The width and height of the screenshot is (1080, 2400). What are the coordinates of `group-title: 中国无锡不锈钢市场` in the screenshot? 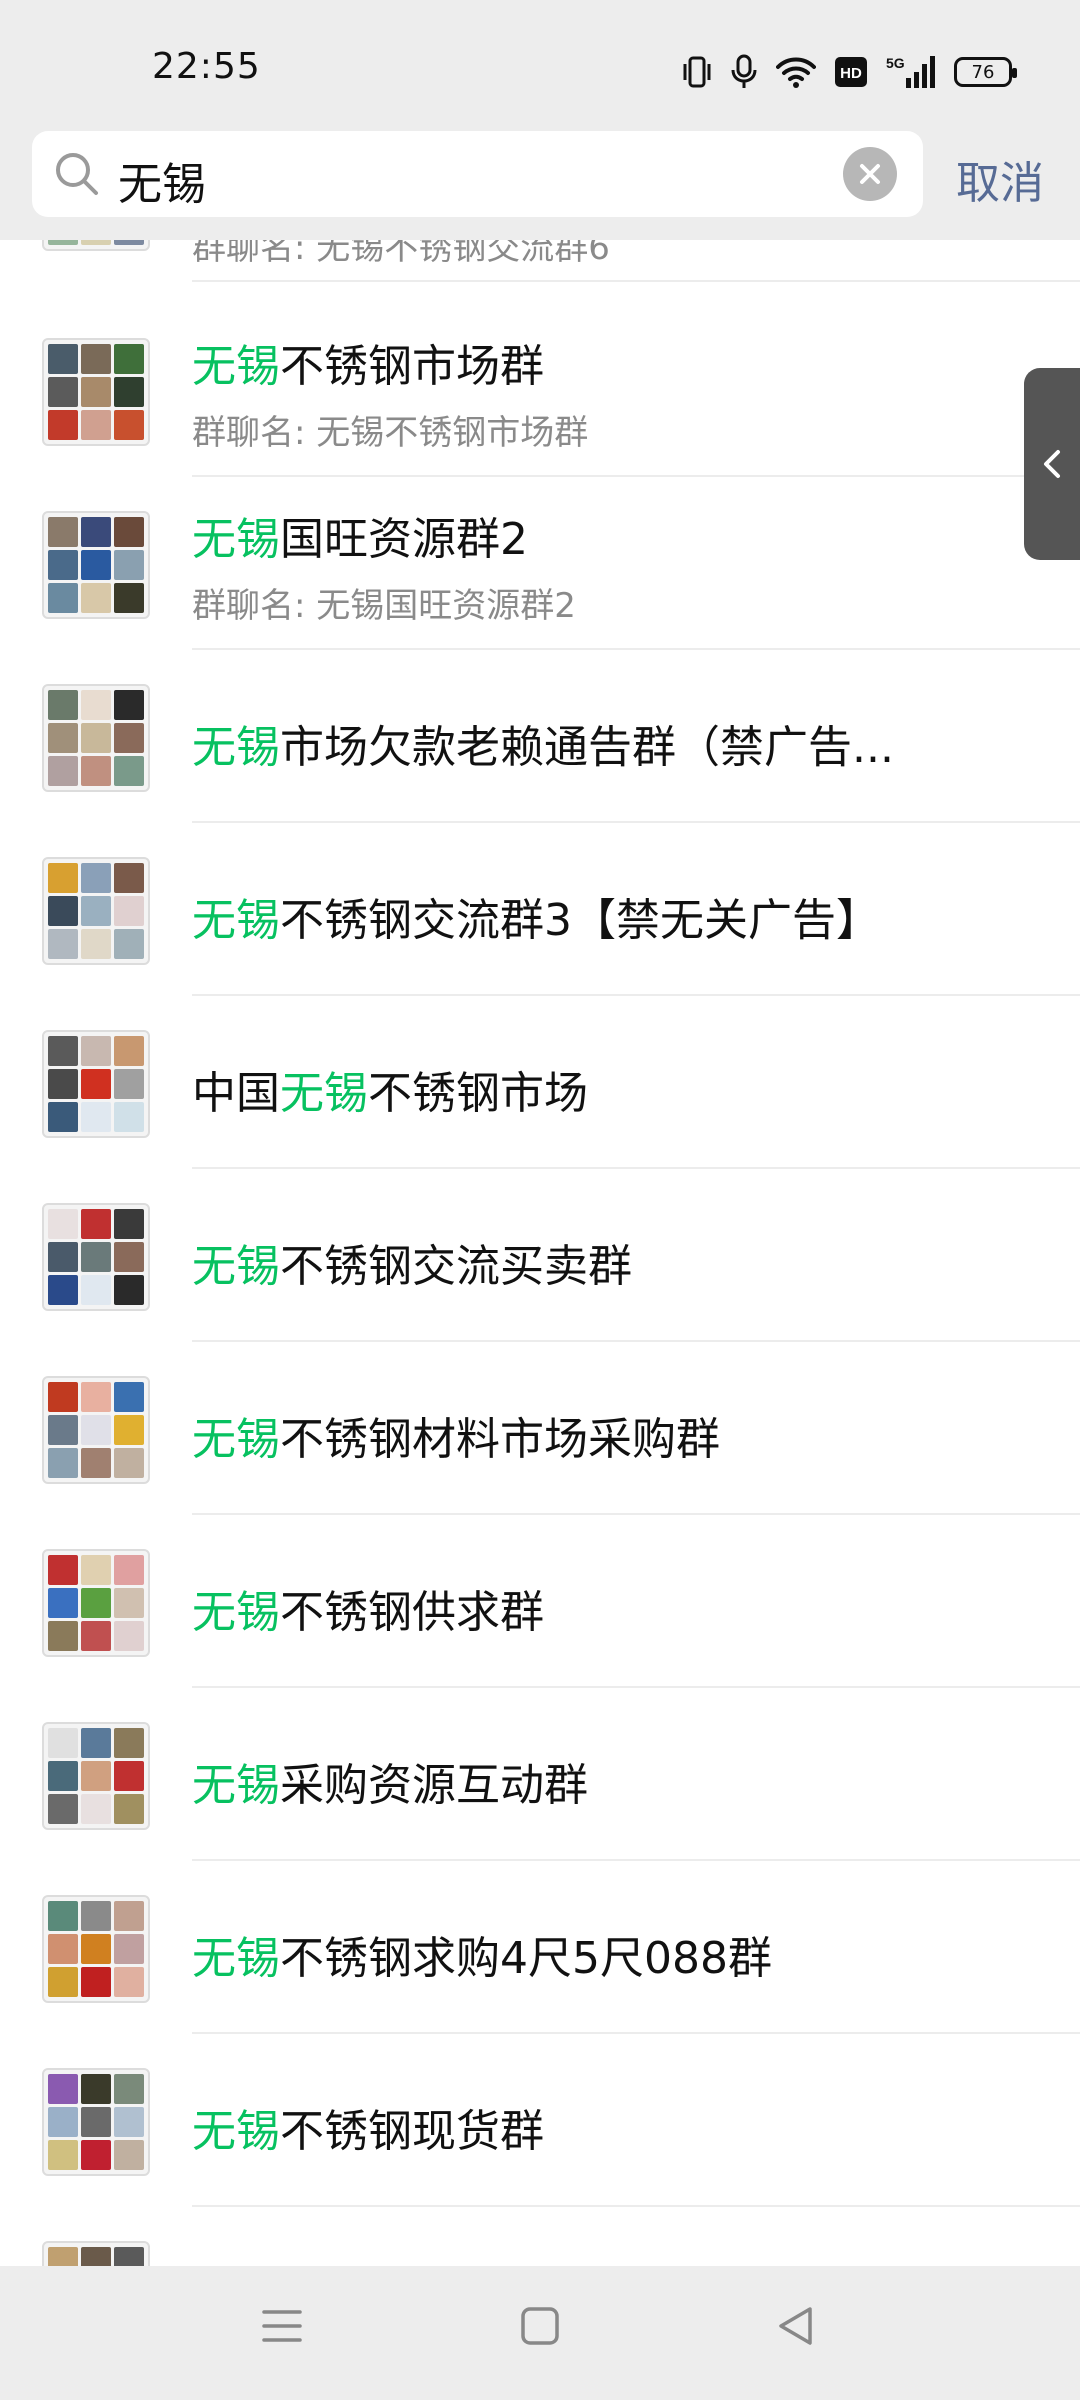 It's located at (390, 1093).